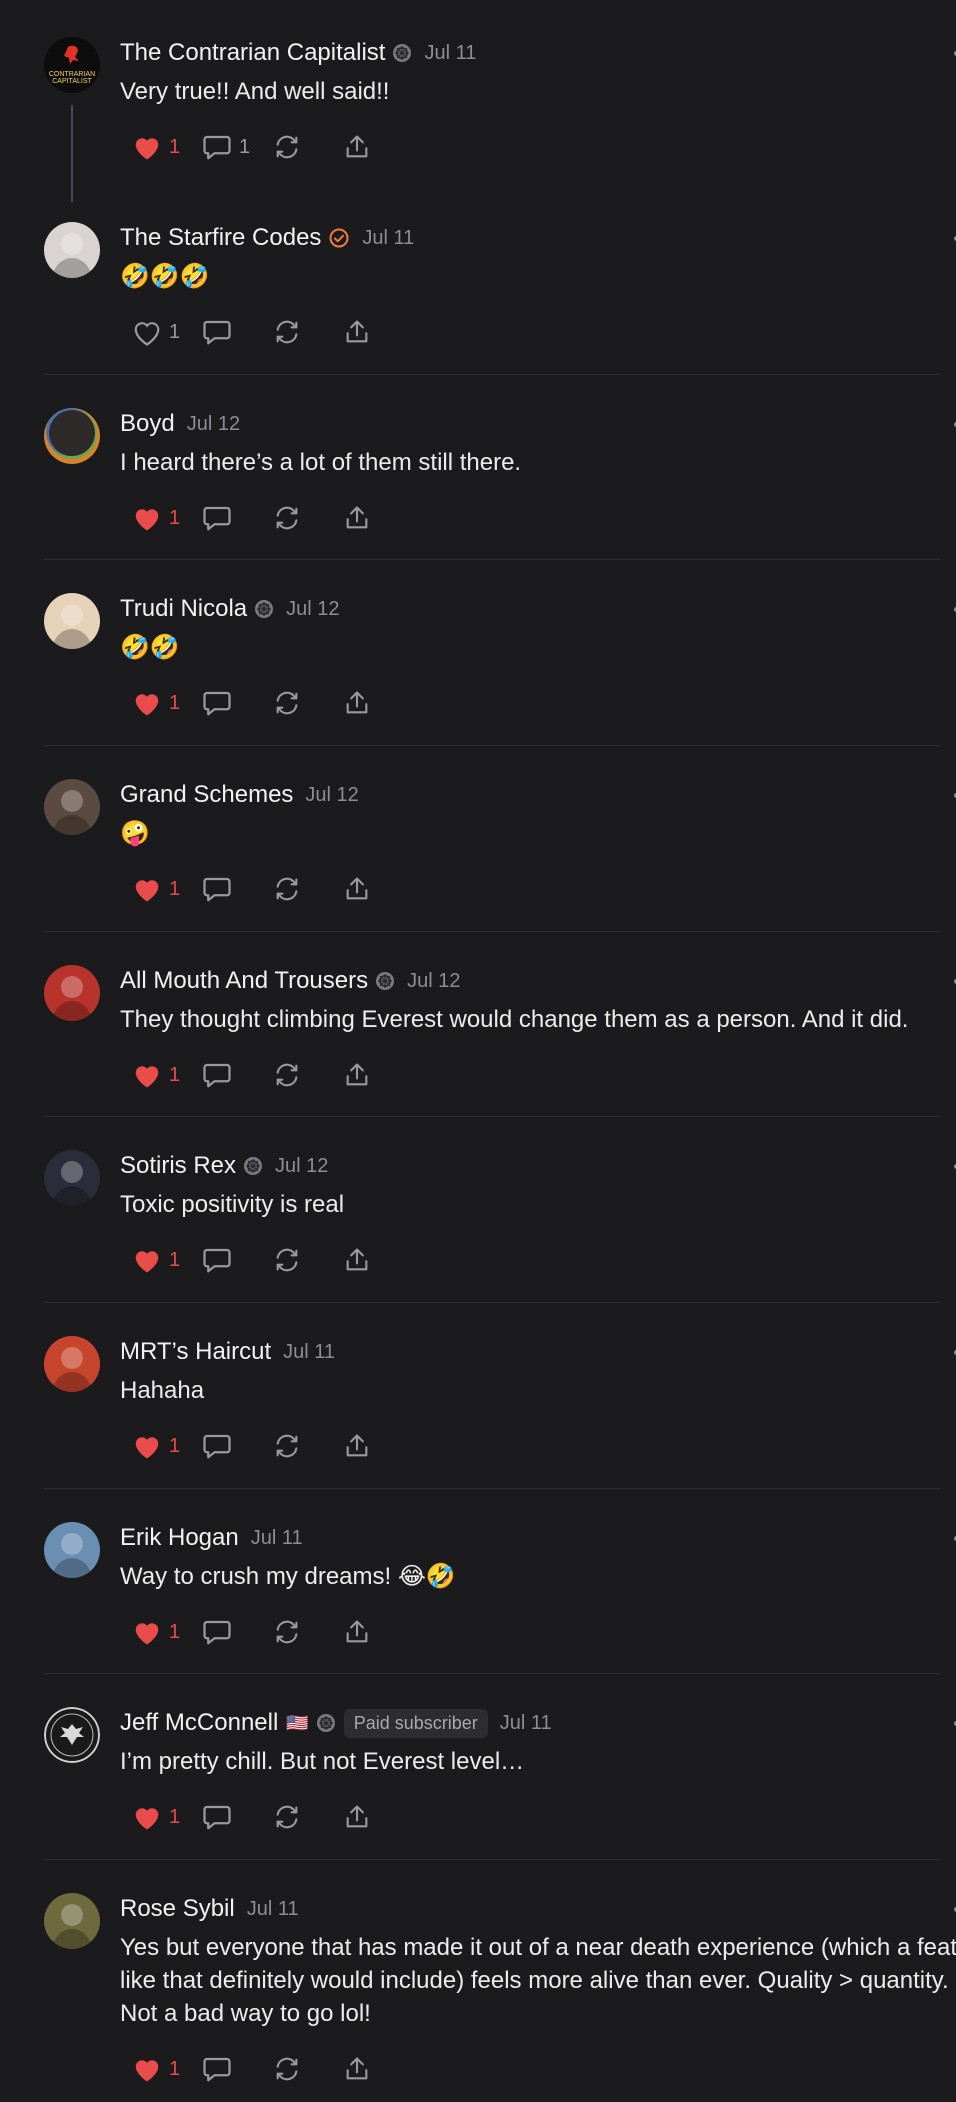 The height and width of the screenshot is (2102, 956). What do you see at coordinates (287, 2069) in the screenshot?
I see `restack-icon` at bounding box center [287, 2069].